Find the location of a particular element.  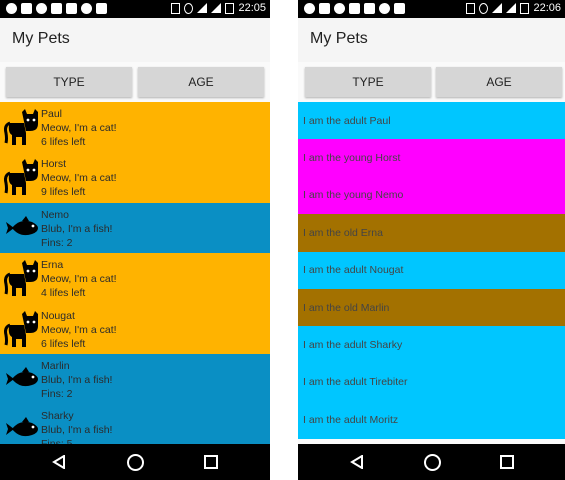

pet-name: Paul is located at coordinates (52, 114).